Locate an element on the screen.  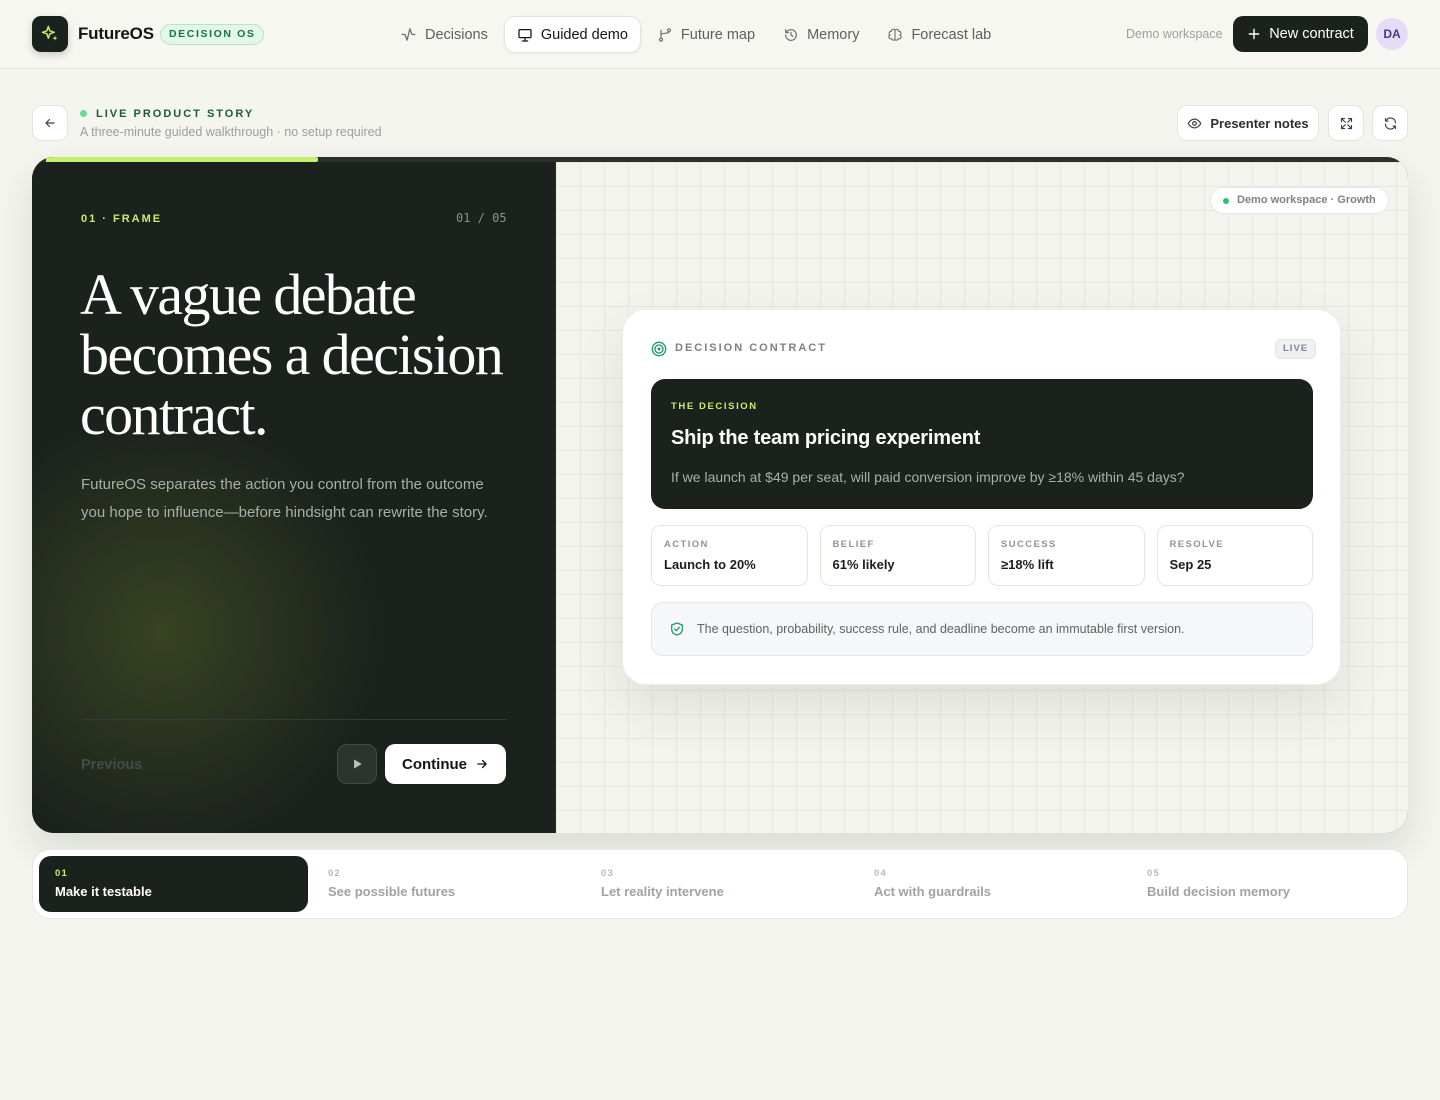
new-contract-button: New contract is located at coordinates (1300, 34).